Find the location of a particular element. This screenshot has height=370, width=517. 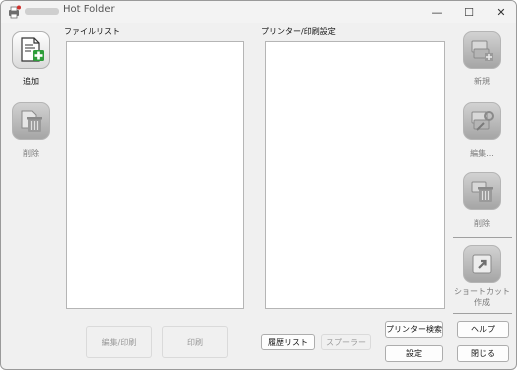

new-label: 新規 is located at coordinates (482, 81).